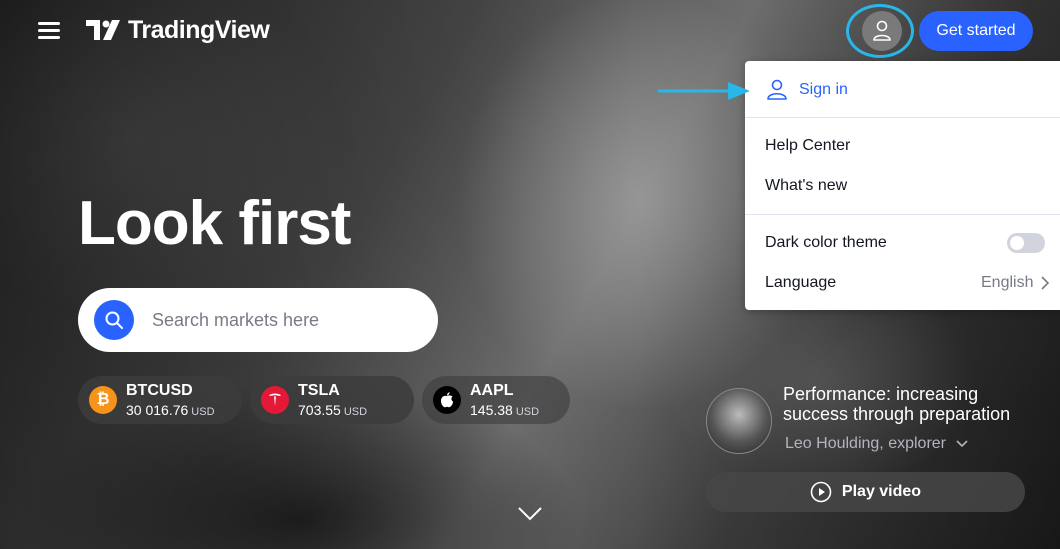 Image resolution: width=1060 pixels, height=549 pixels. I want to click on ticker-aapl: AAPL 145.38 USD, so click(496, 400).